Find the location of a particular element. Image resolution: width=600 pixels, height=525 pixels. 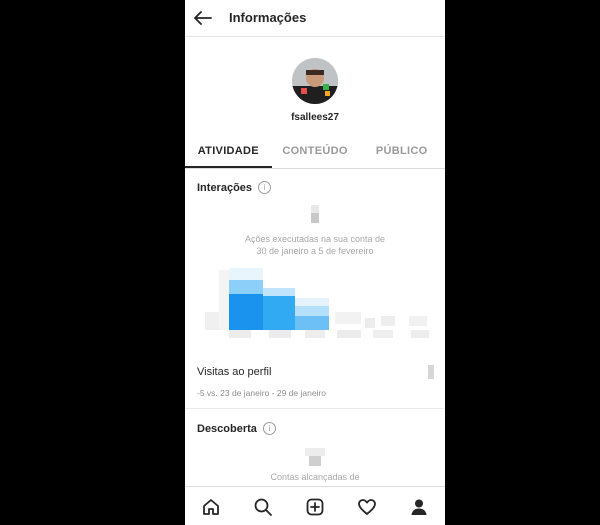

tab-publico: PÚBLICO is located at coordinates (401, 152).